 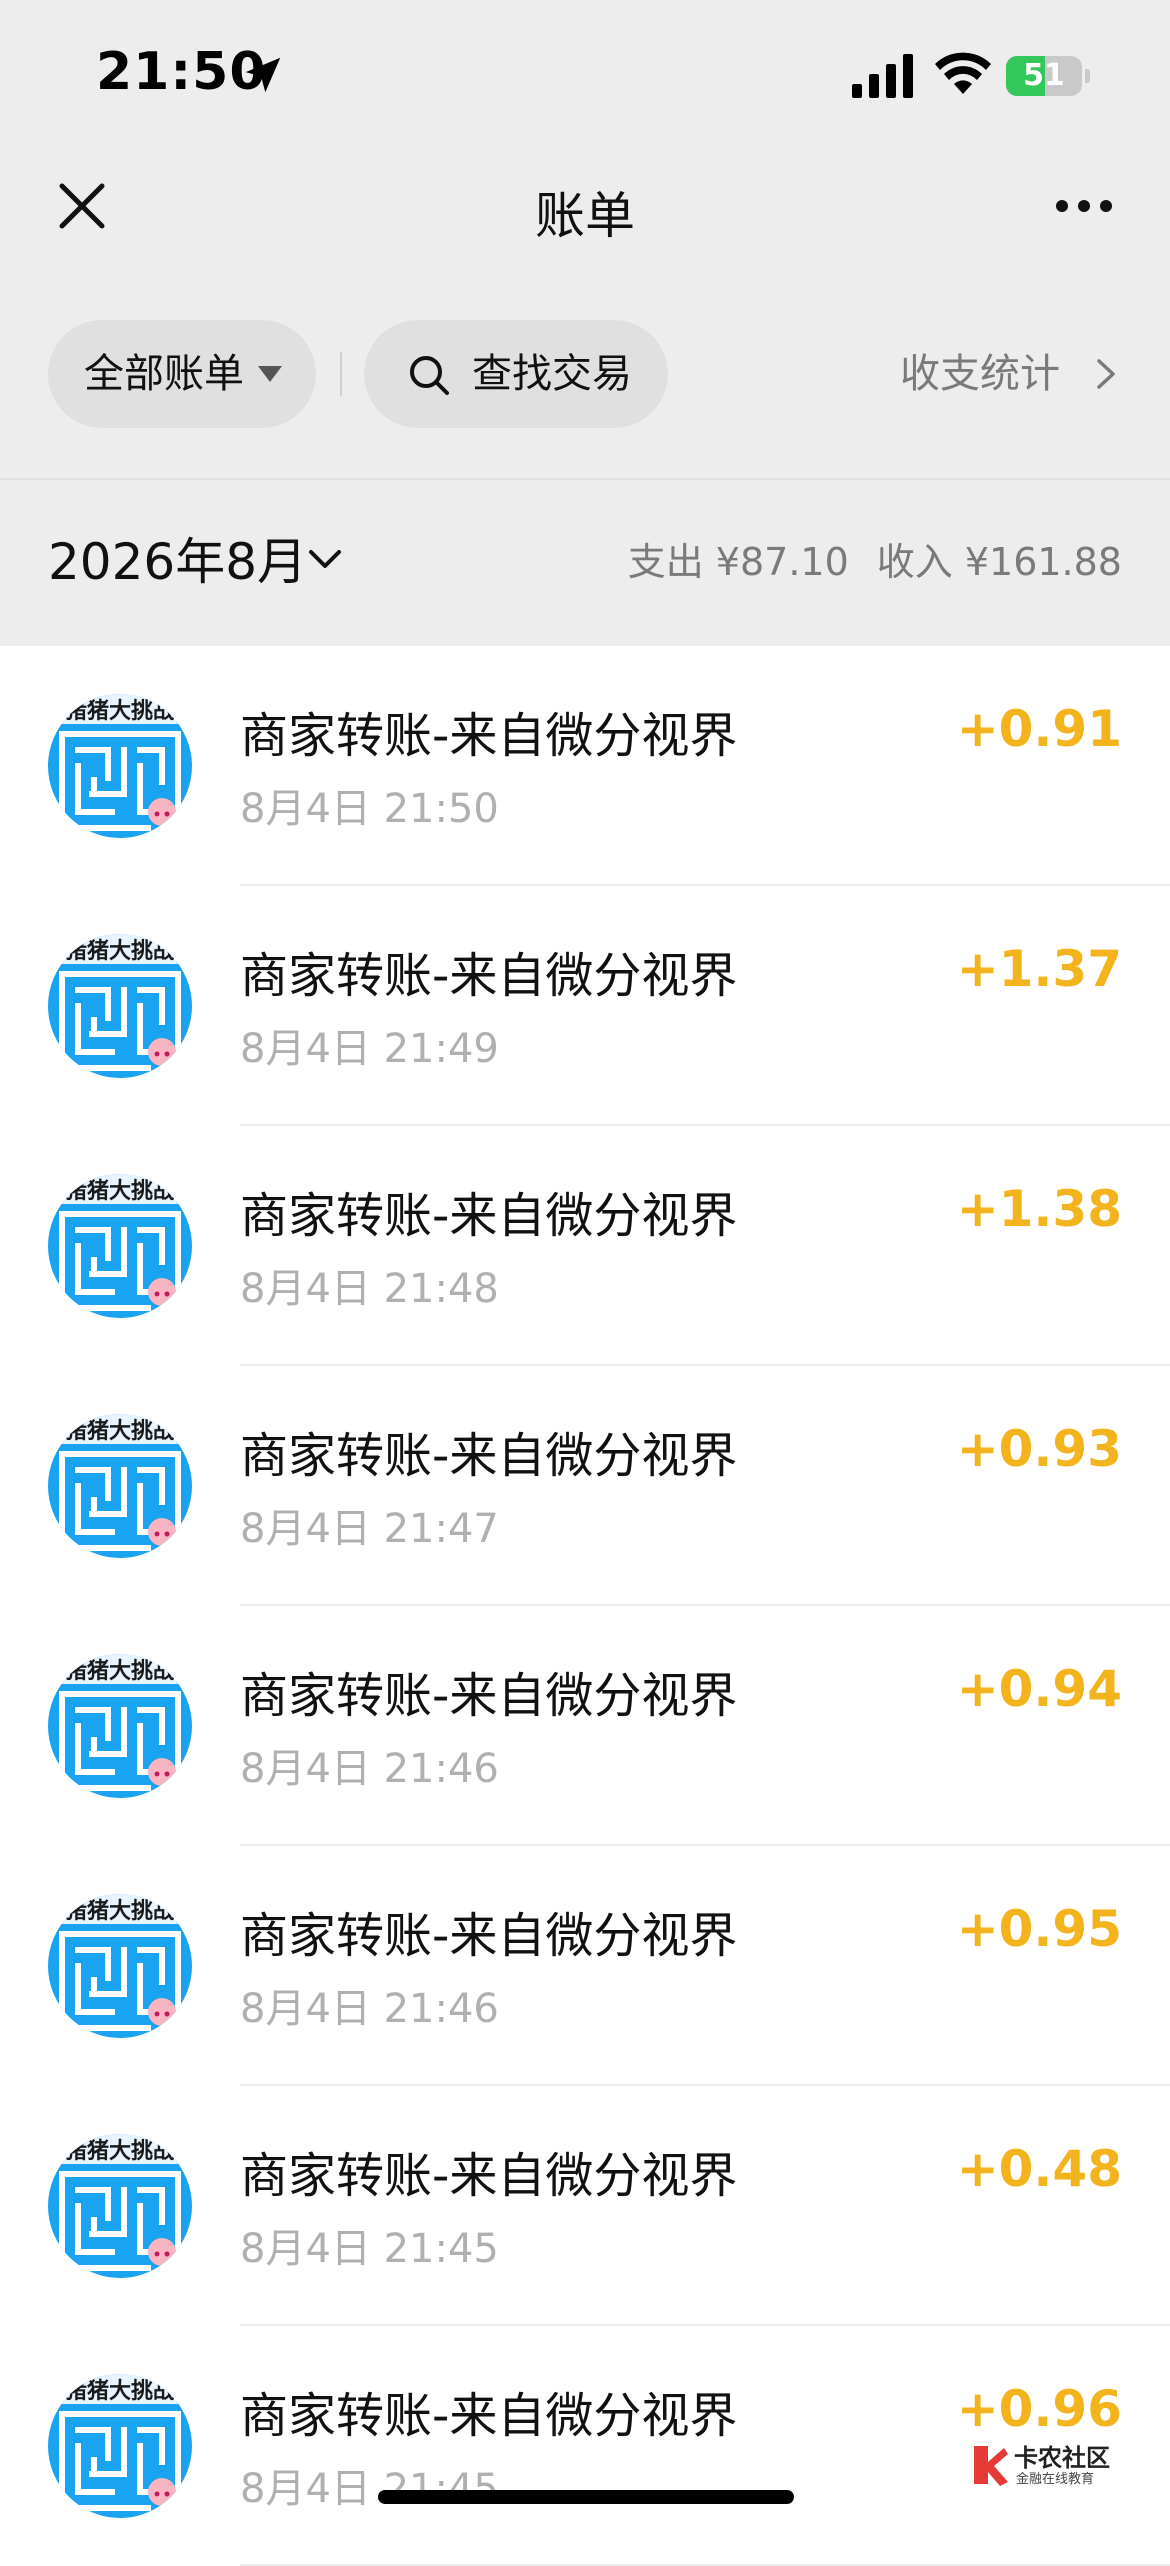 What do you see at coordinates (369, 1529) in the screenshot?
I see `transaction-time: 8月4日 21:47` at bounding box center [369, 1529].